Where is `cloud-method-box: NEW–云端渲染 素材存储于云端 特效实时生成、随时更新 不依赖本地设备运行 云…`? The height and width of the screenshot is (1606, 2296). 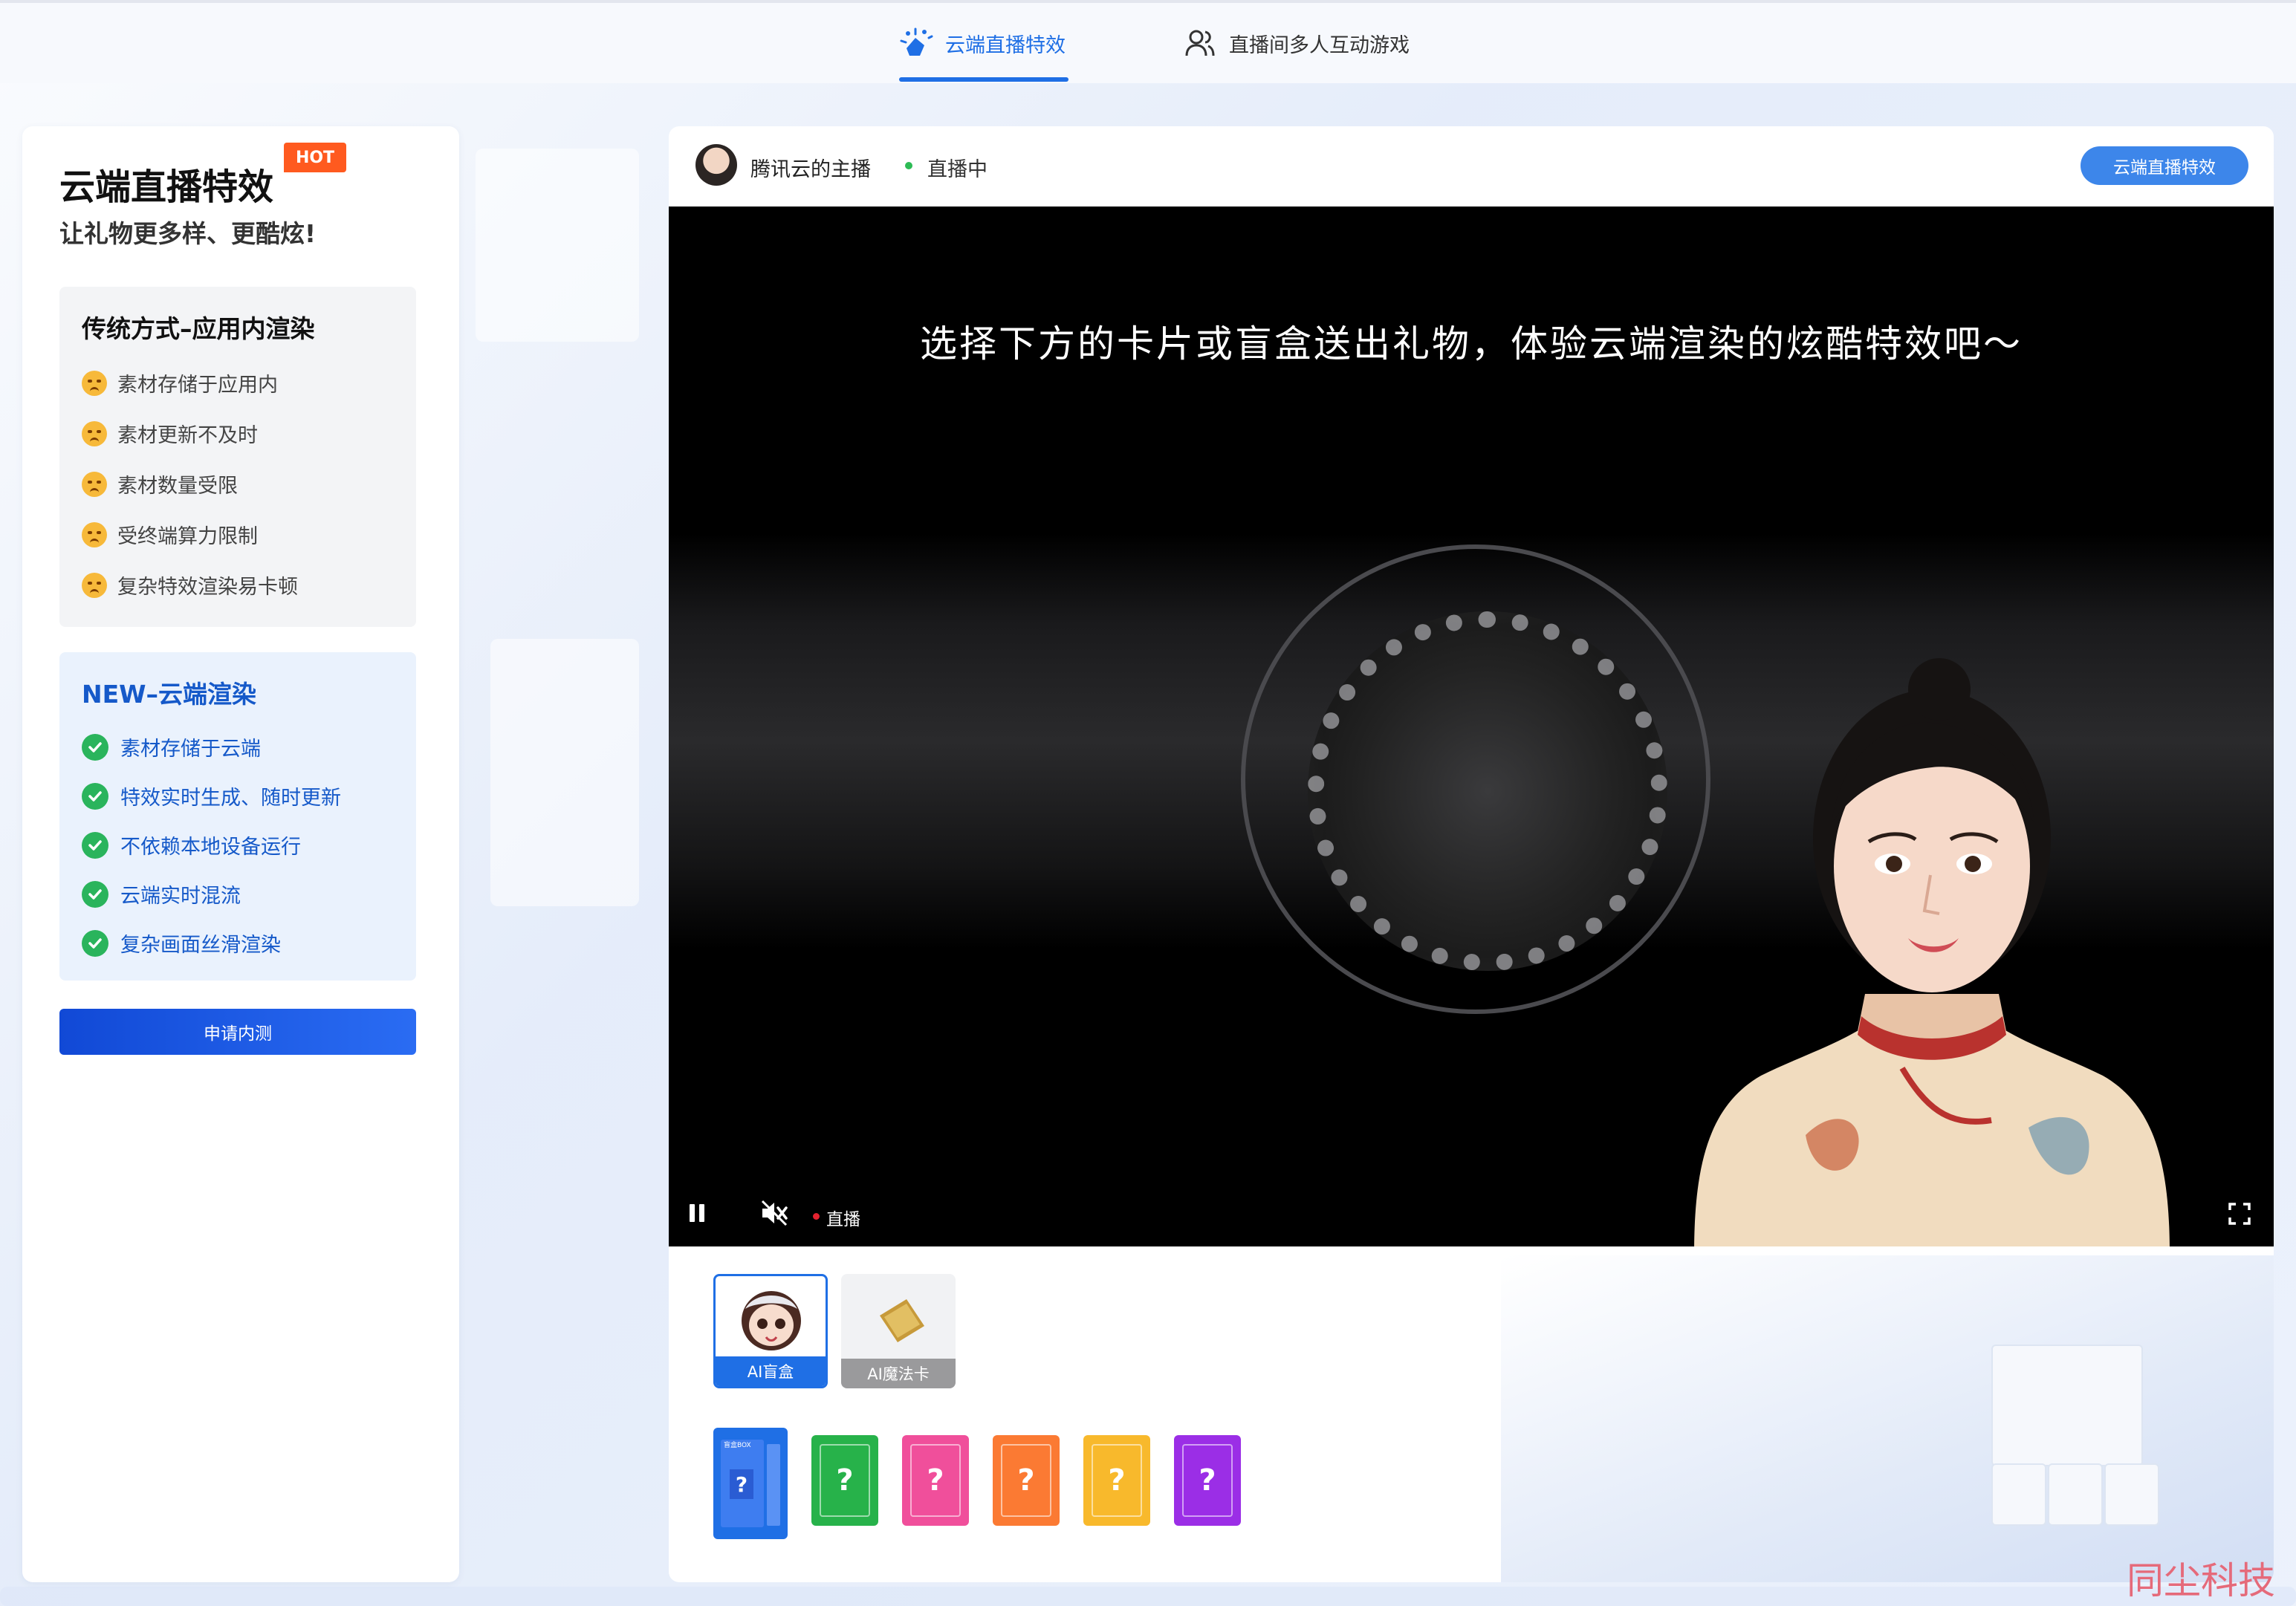
cloud-method-box: NEW–云端渲染 素材存储于云端 特效实时生成、随时更新 不依赖本地设备运行 云… is located at coordinates (237, 817).